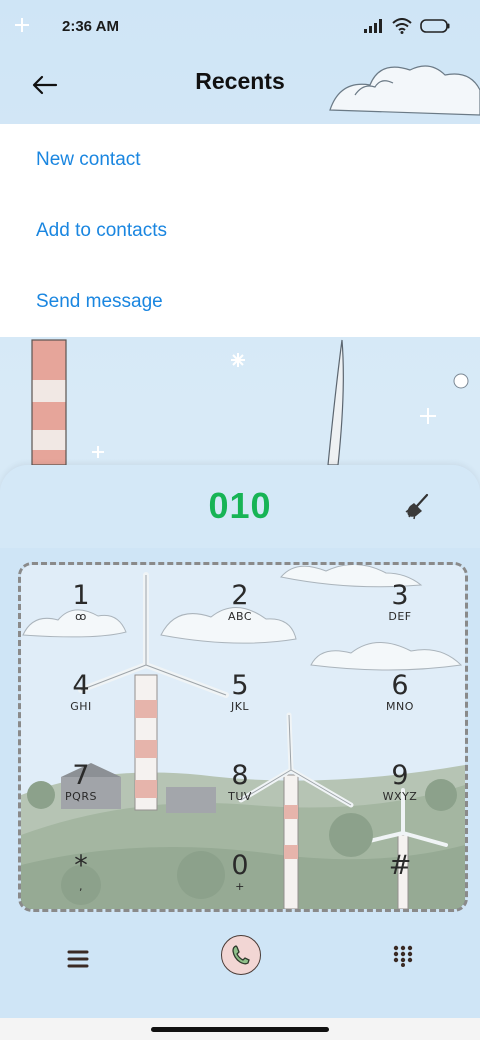 This screenshot has height=1040, width=480. I want to click on key-5-digit: 5, so click(240, 685).